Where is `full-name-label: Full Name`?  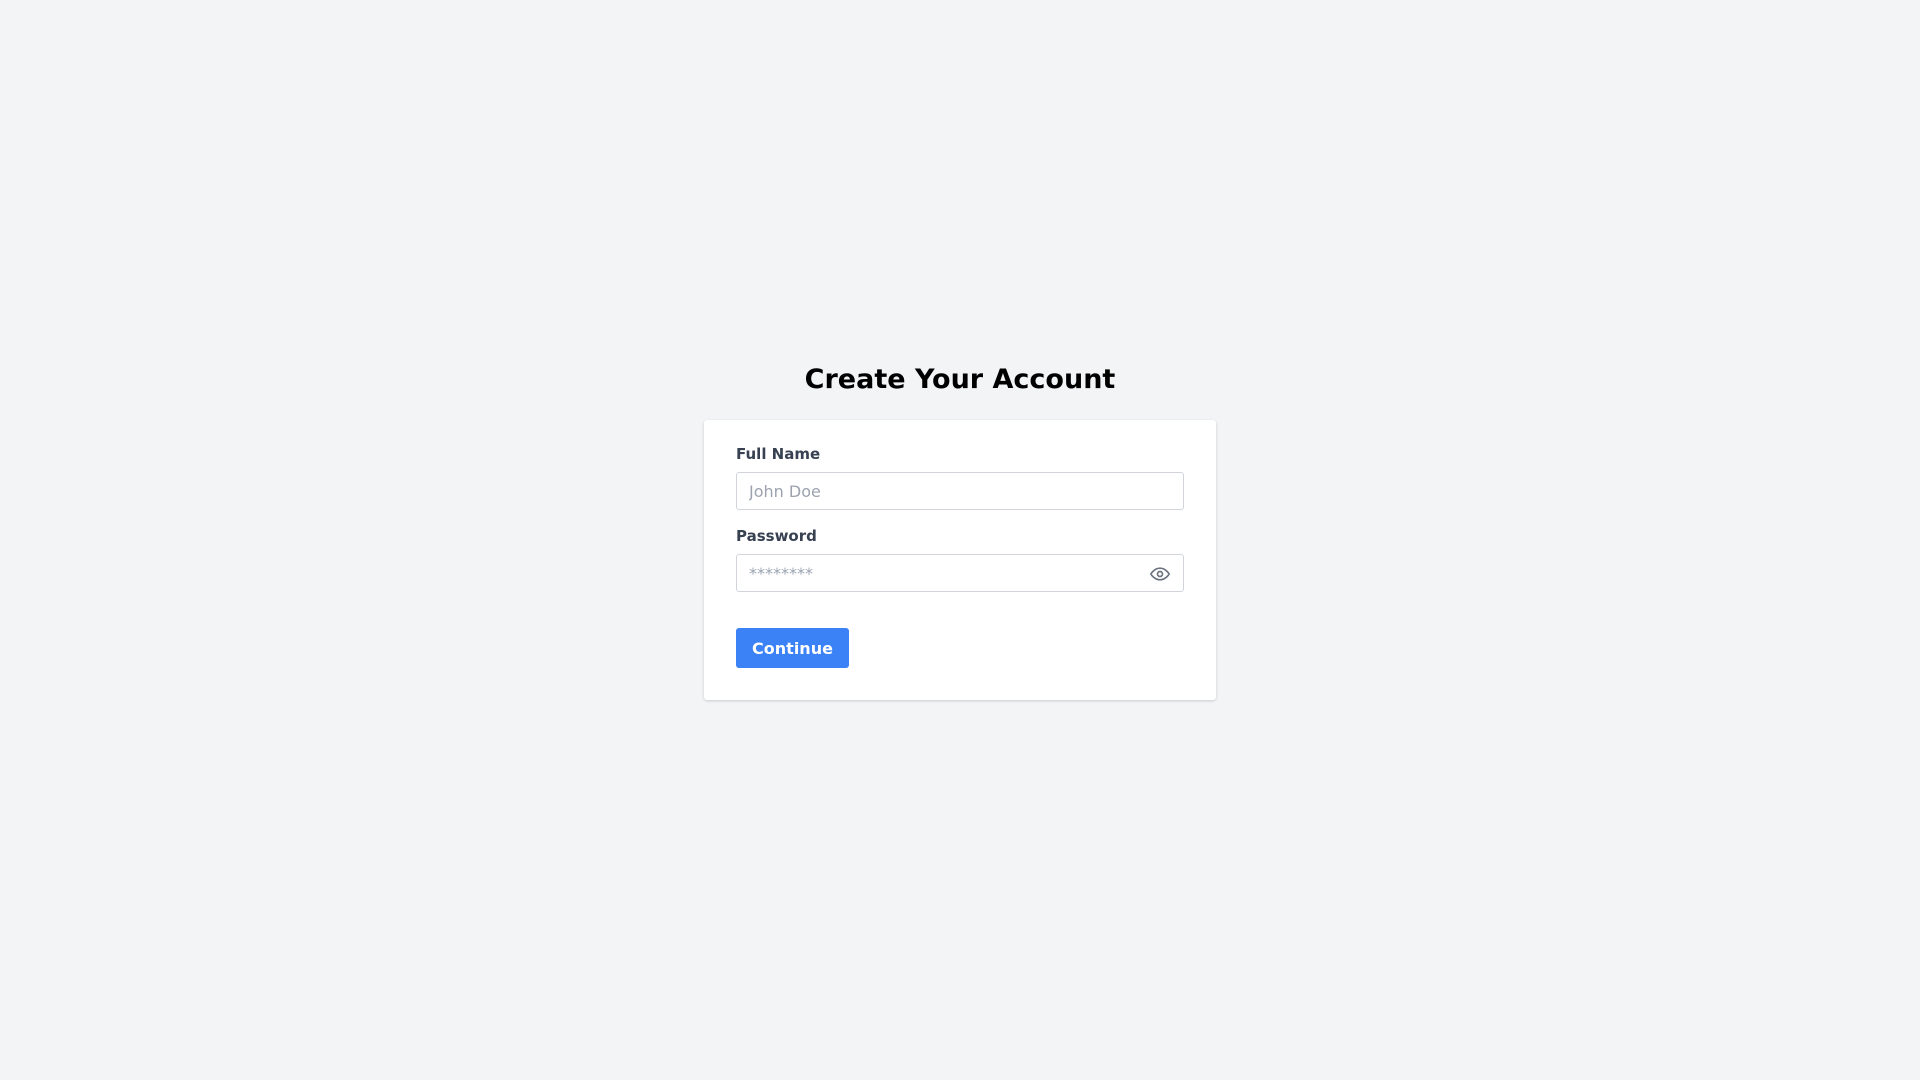
full-name-label: Full Name is located at coordinates (778, 454).